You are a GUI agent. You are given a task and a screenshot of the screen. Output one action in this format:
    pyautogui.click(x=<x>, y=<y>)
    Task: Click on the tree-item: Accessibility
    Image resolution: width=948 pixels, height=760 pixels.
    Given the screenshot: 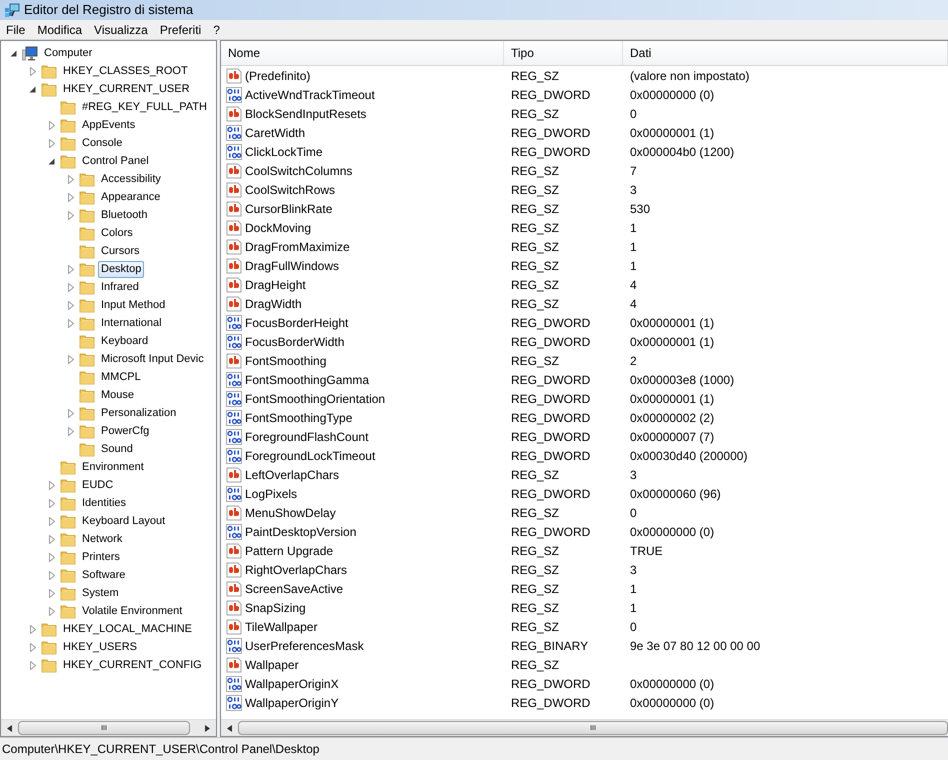 What is the action you would take?
    pyautogui.click(x=131, y=179)
    